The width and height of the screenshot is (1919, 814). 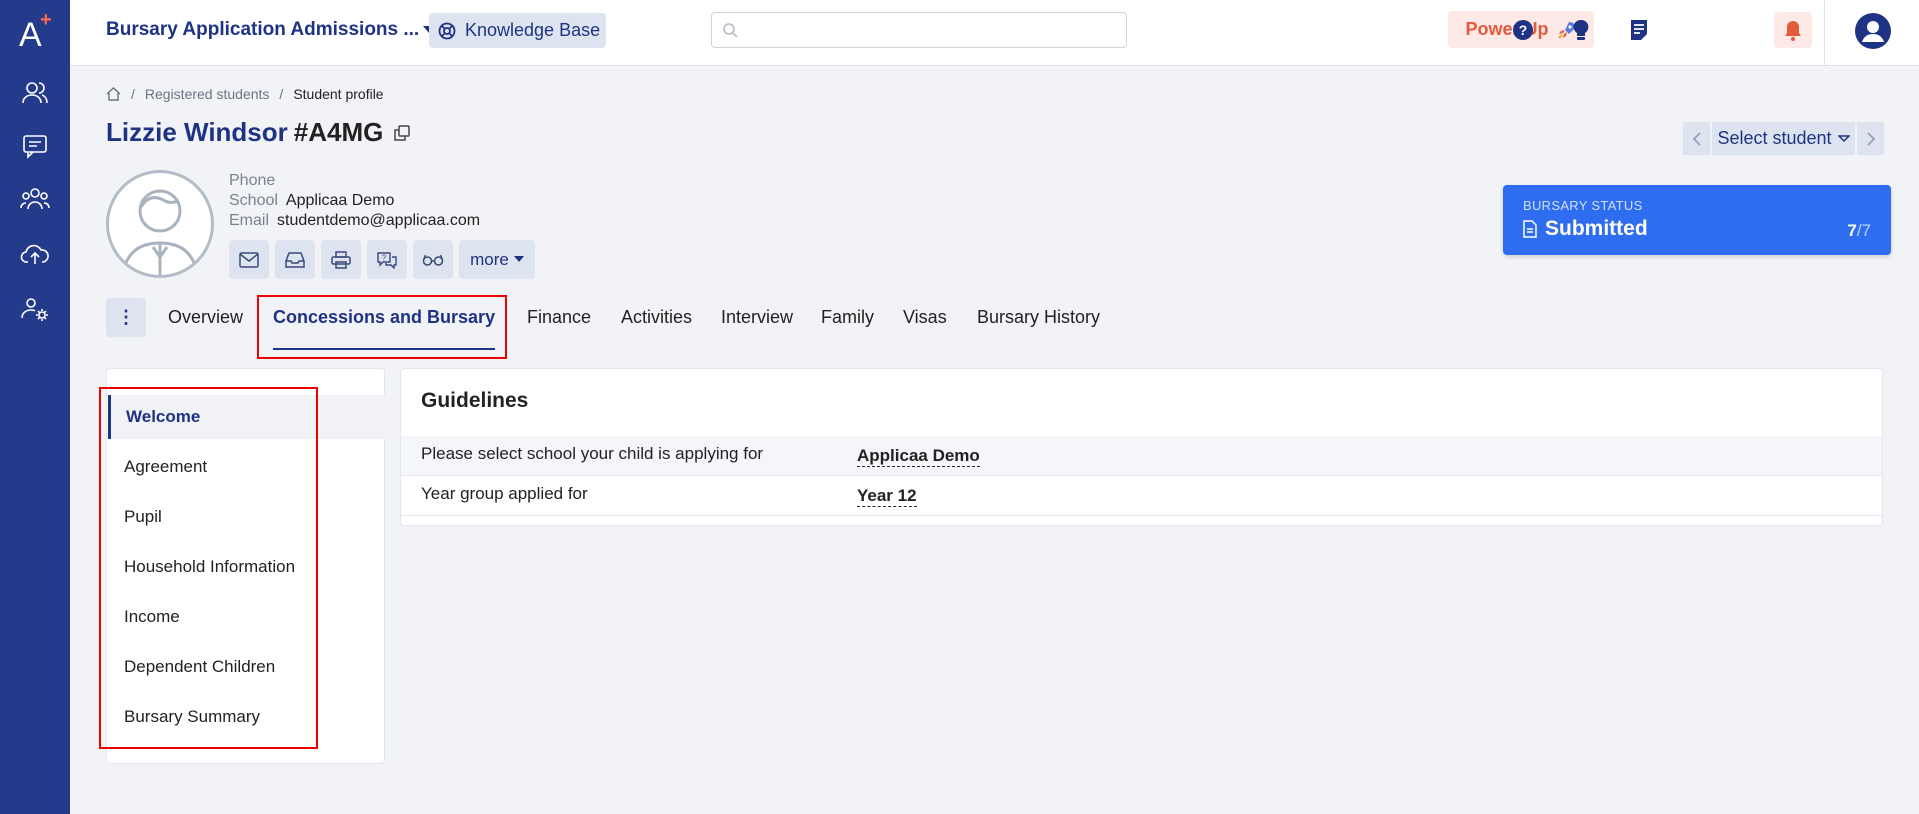 I want to click on email-row: Email studentdemo@applicaa.com, so click(x=354, y=221).